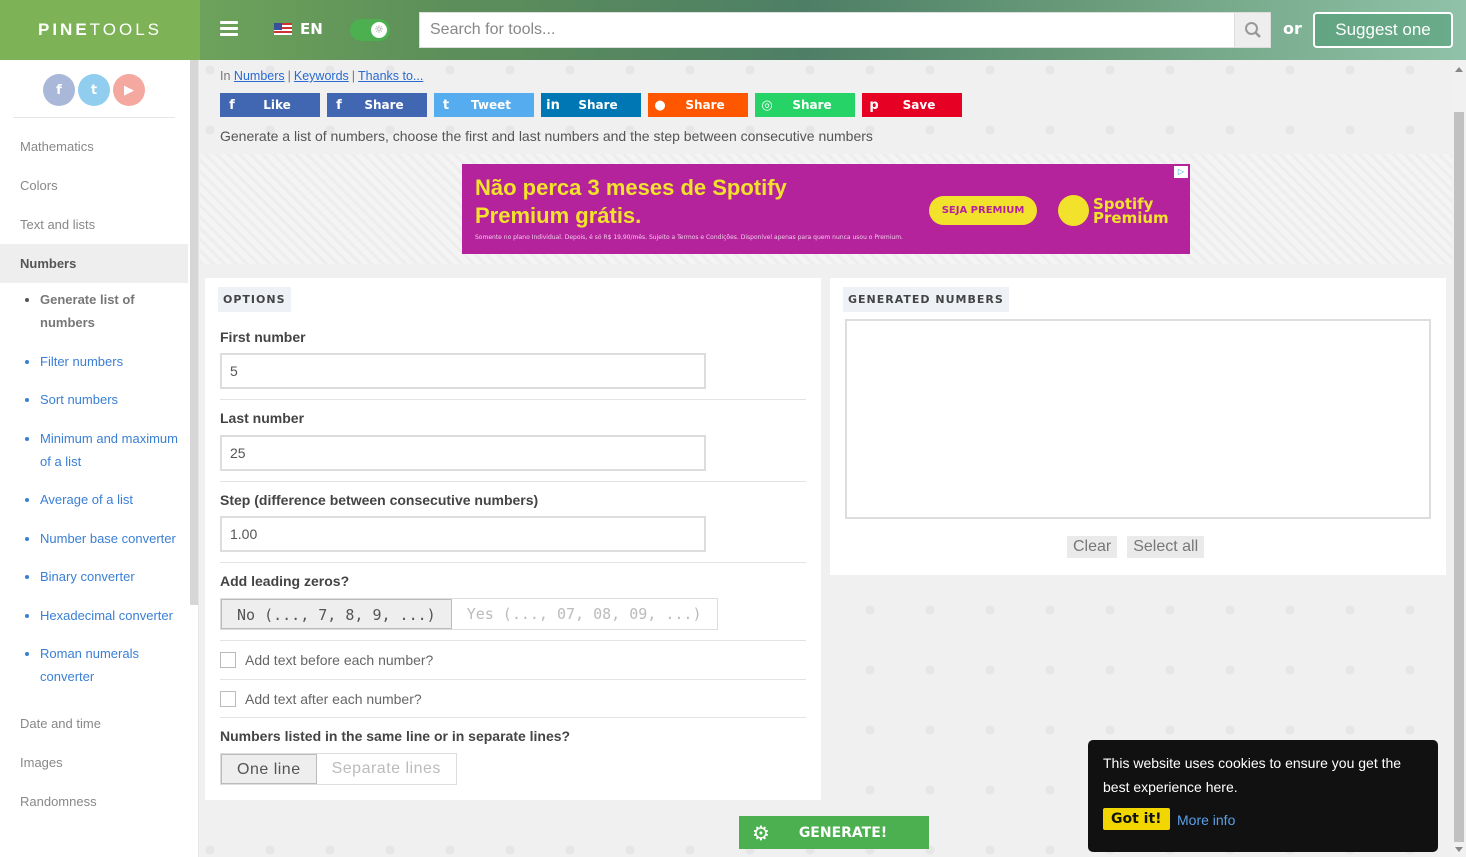 This screenshot has width=1466, height=857. I want to click on twitter-tweet-button: t Tweet, so click(484, 105).